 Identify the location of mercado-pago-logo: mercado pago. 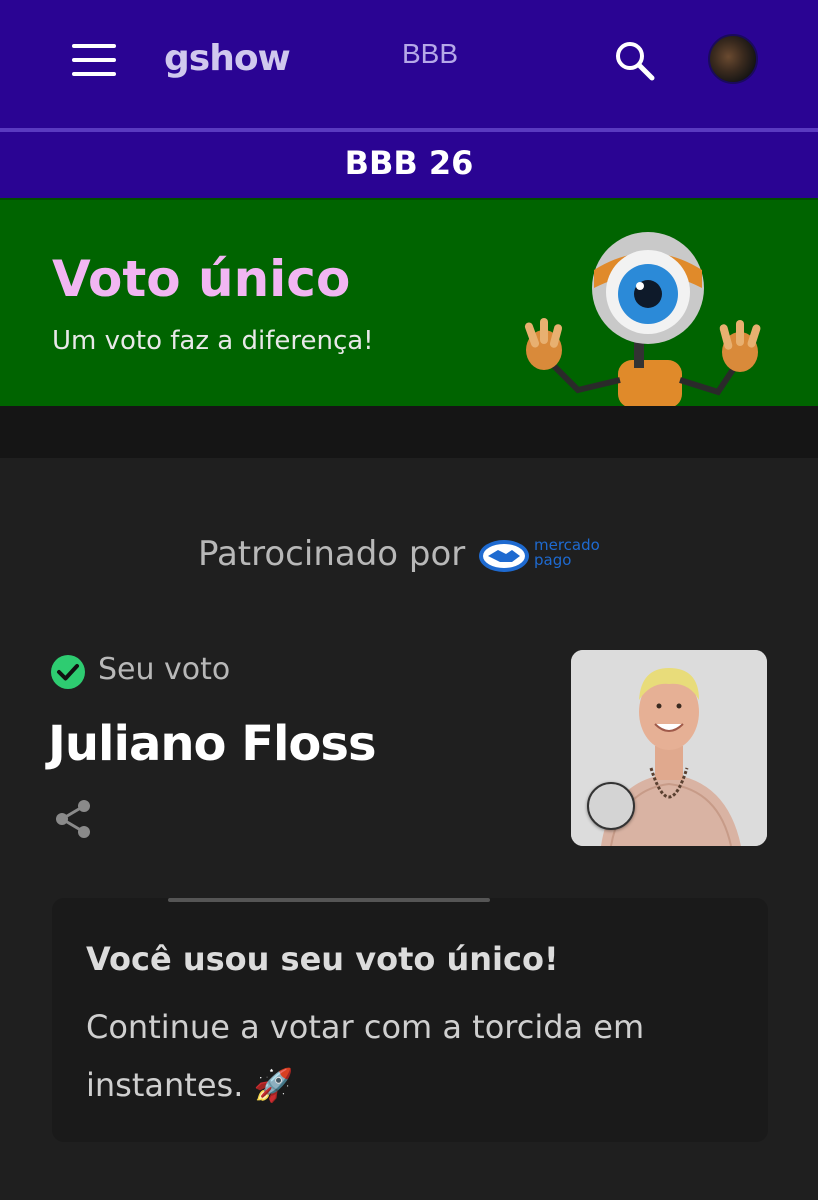
(548, 556).